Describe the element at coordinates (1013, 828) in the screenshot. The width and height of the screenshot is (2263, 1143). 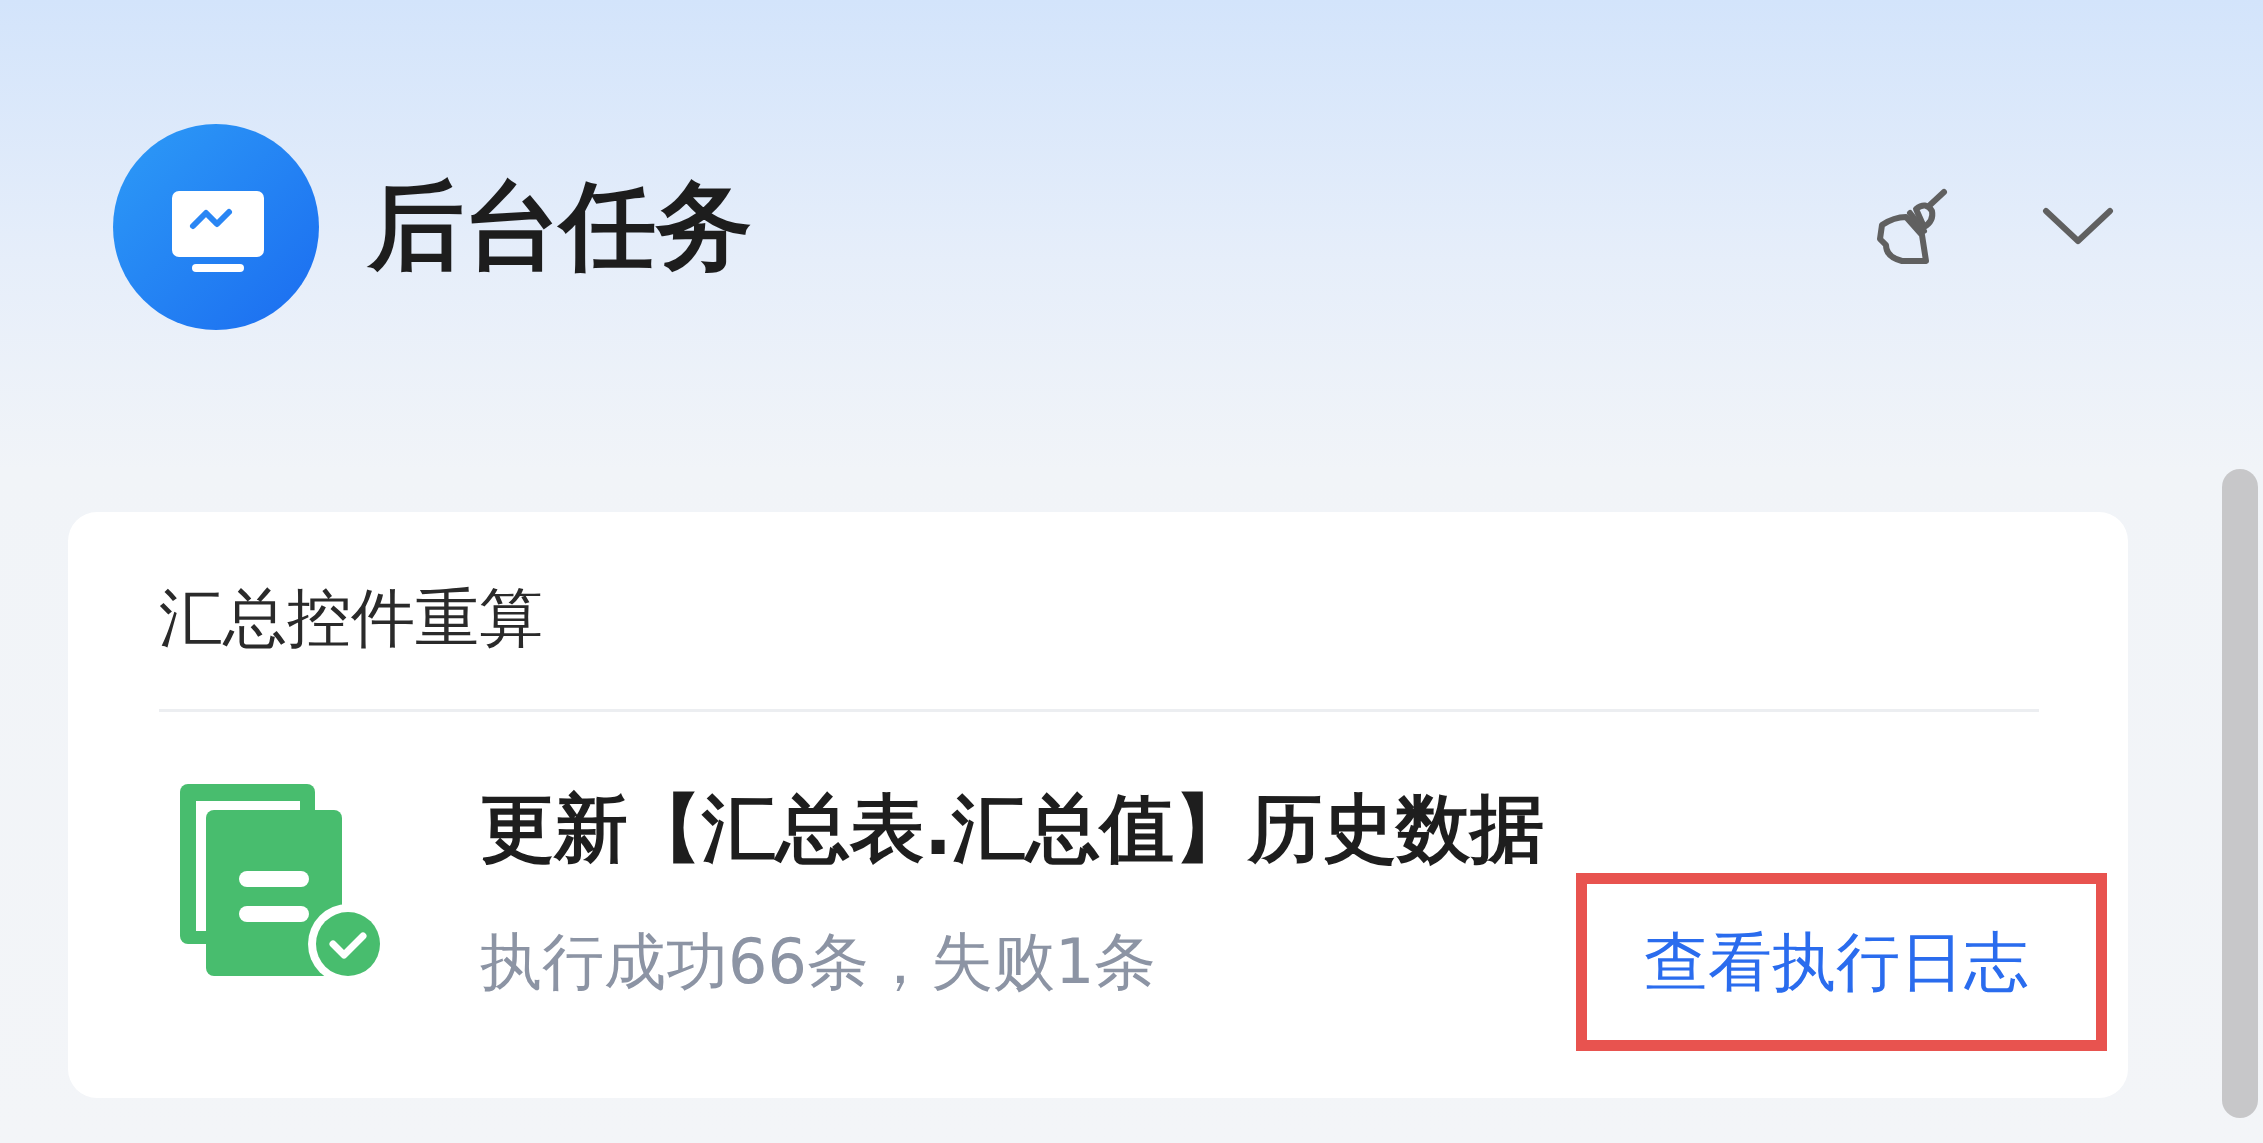
I see `task-title: 更新【汇总表.汇总值】历史数据` at that location.